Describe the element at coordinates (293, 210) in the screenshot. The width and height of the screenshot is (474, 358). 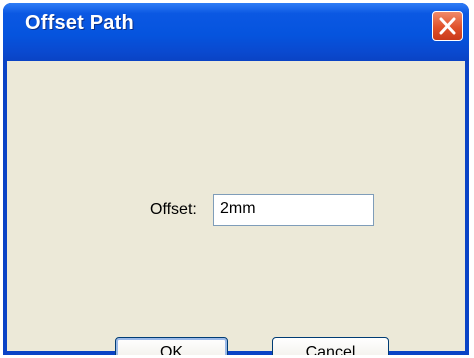
I see `offset-input: 2mm` at that location.